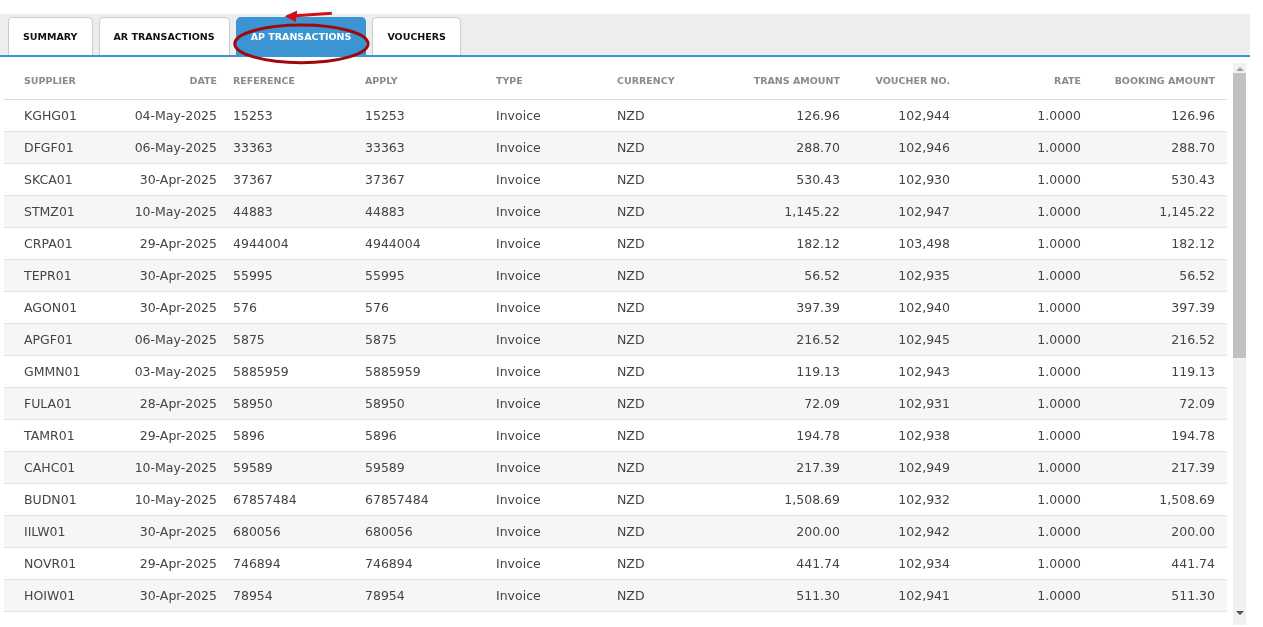 The width and height of the screenshot is (1263, 627). Describe the element at coordinates (1160, 81) in the screenshot. I see `column-header: BOOKING AMOUNT` at that location.